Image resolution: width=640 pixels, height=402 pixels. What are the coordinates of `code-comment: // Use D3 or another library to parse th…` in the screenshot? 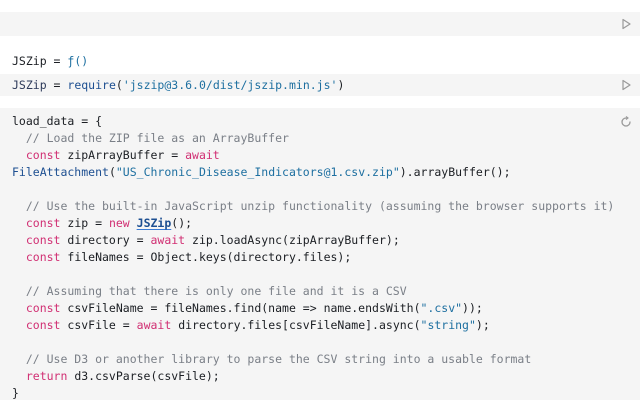 It's located at (272, 359).